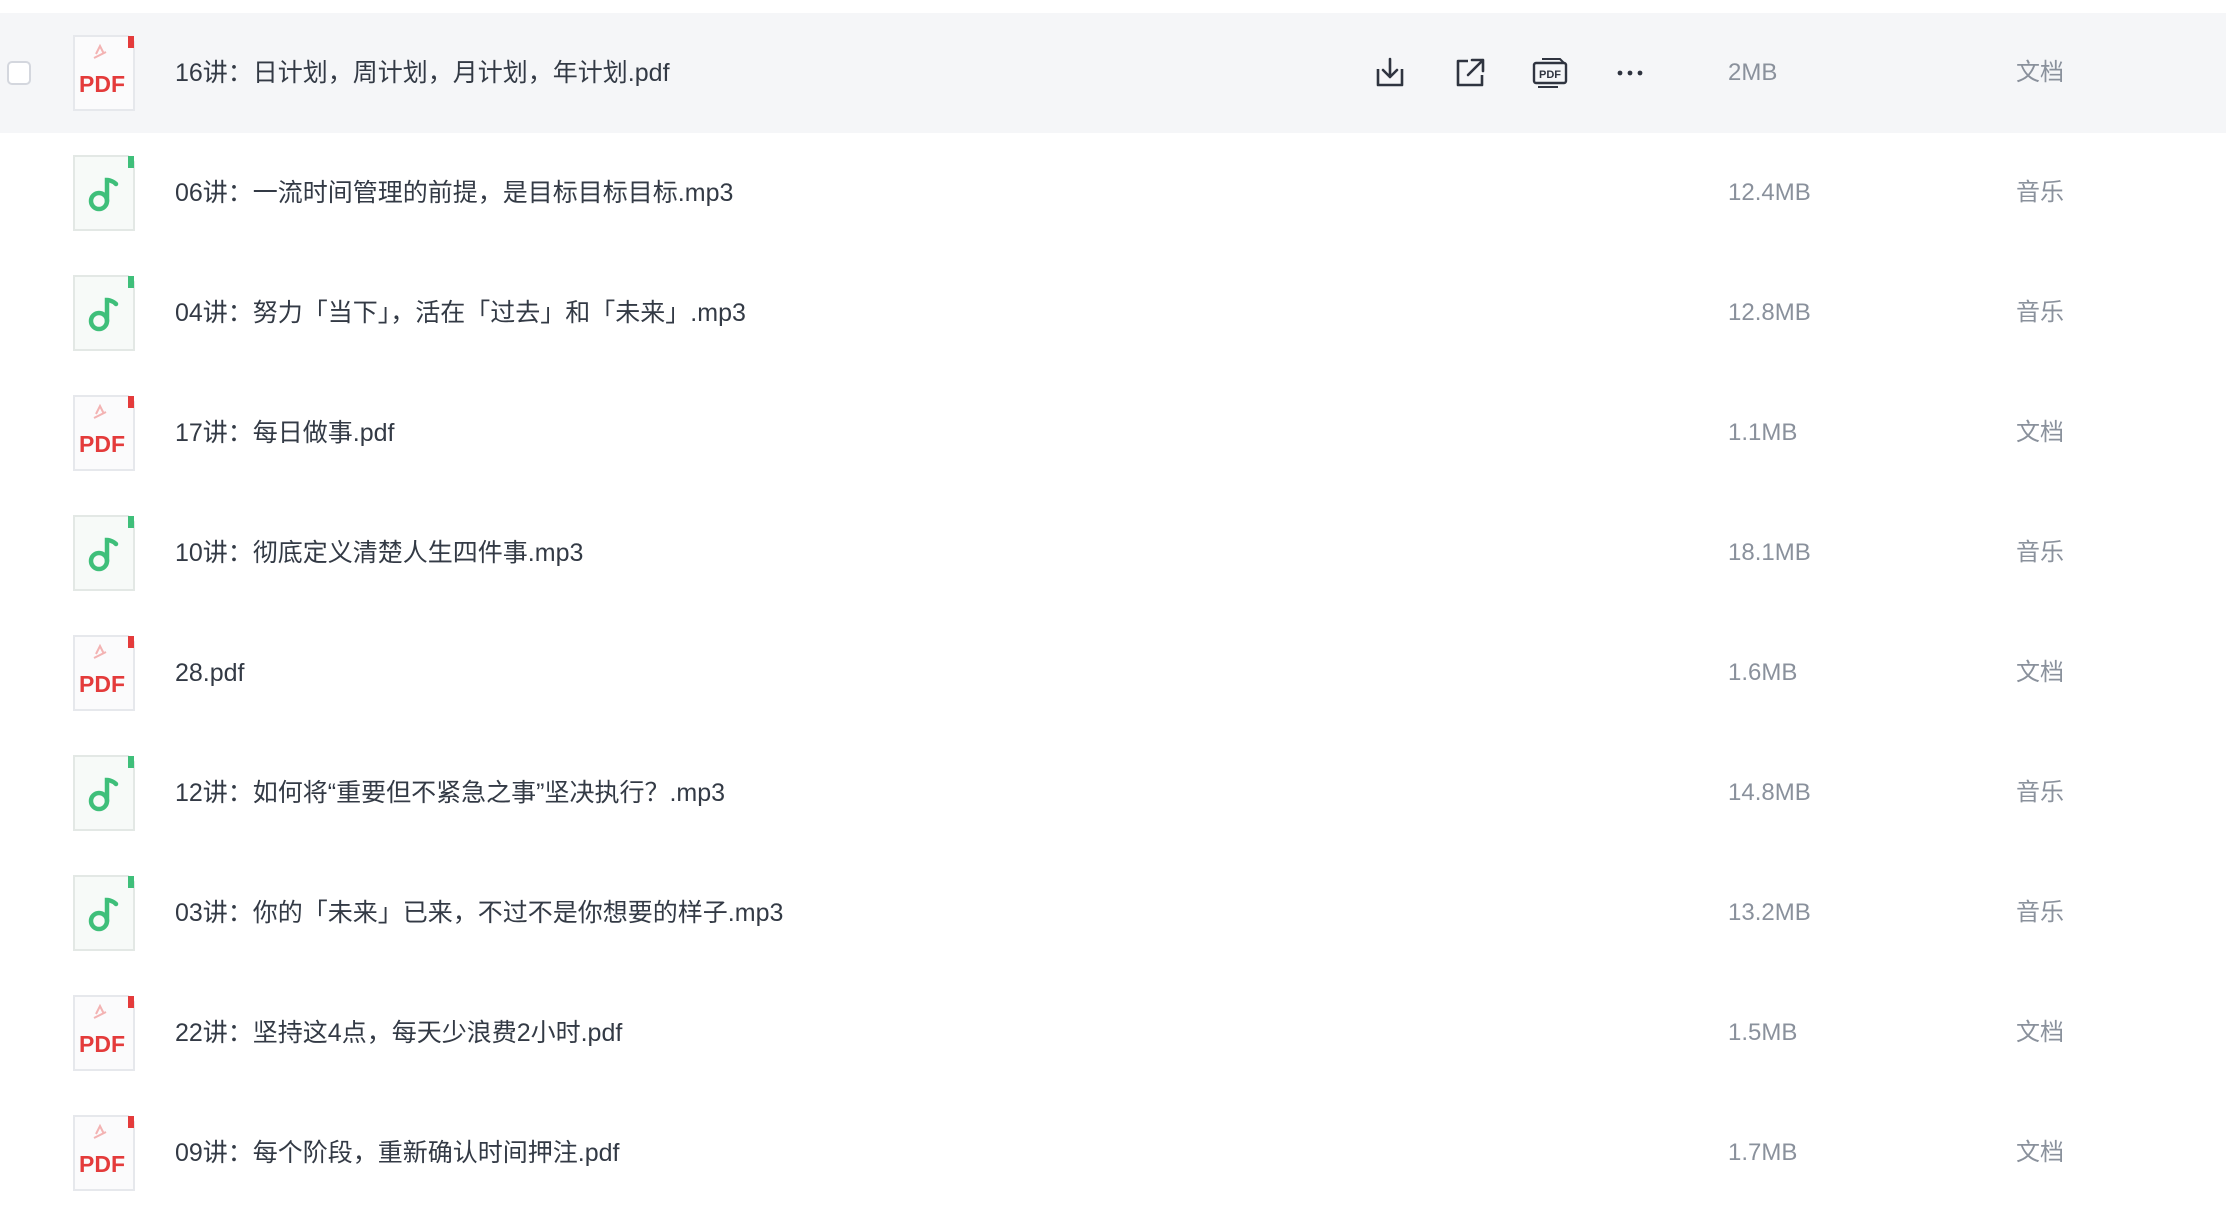 The width and height of the screenshot is (2226, 1213). What do you see at coordinates (1763, 1152) in the screenshot?
I see `file-size: 1.7MB` at bounding box center [1763, 1152].